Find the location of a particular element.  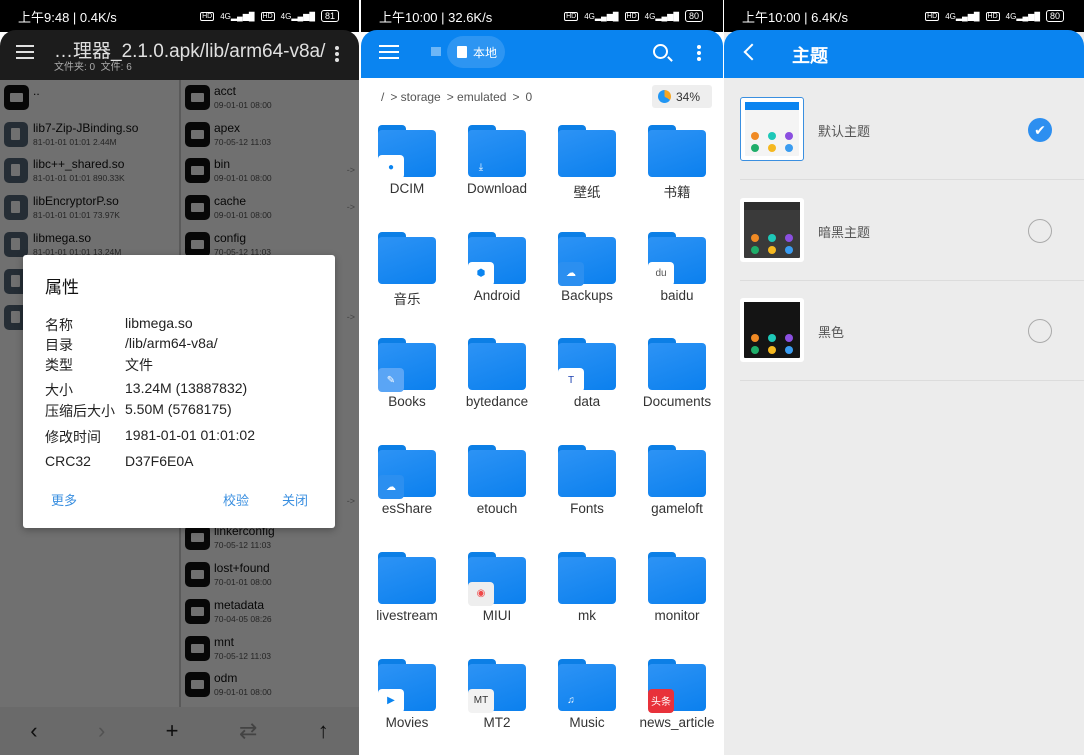

folder-item: ● DCIM is located at coordinates (407, 165).